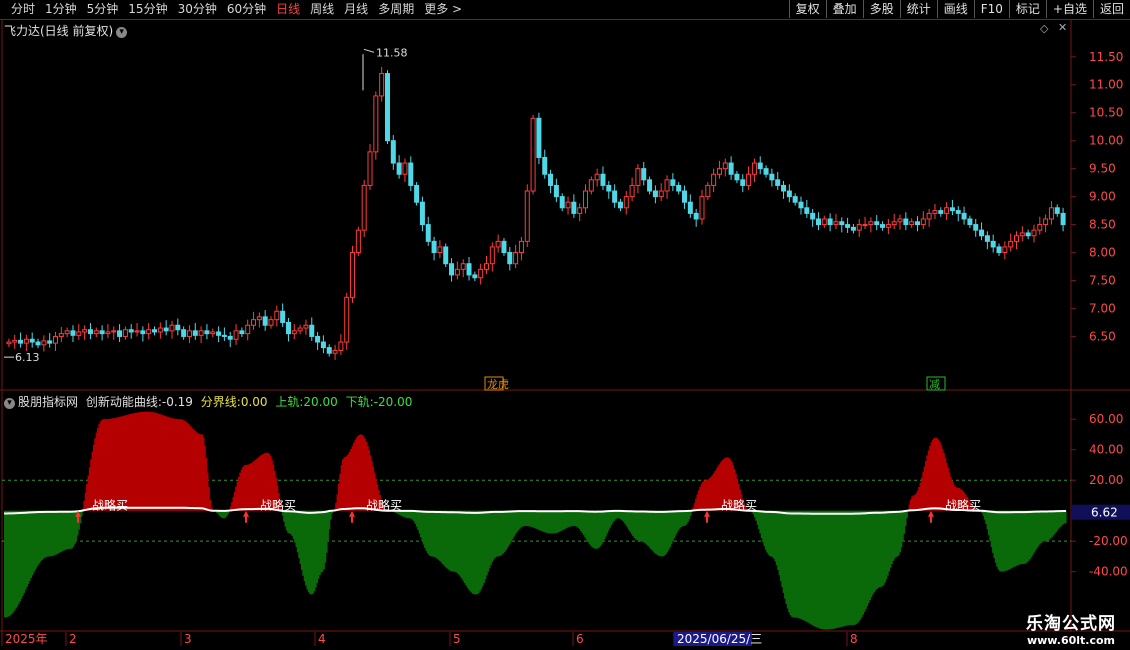  What do you see at coordinates (322, 9) in the screenshot?
I see `period-tab-7: 周线` at bounding box center [322, 9].